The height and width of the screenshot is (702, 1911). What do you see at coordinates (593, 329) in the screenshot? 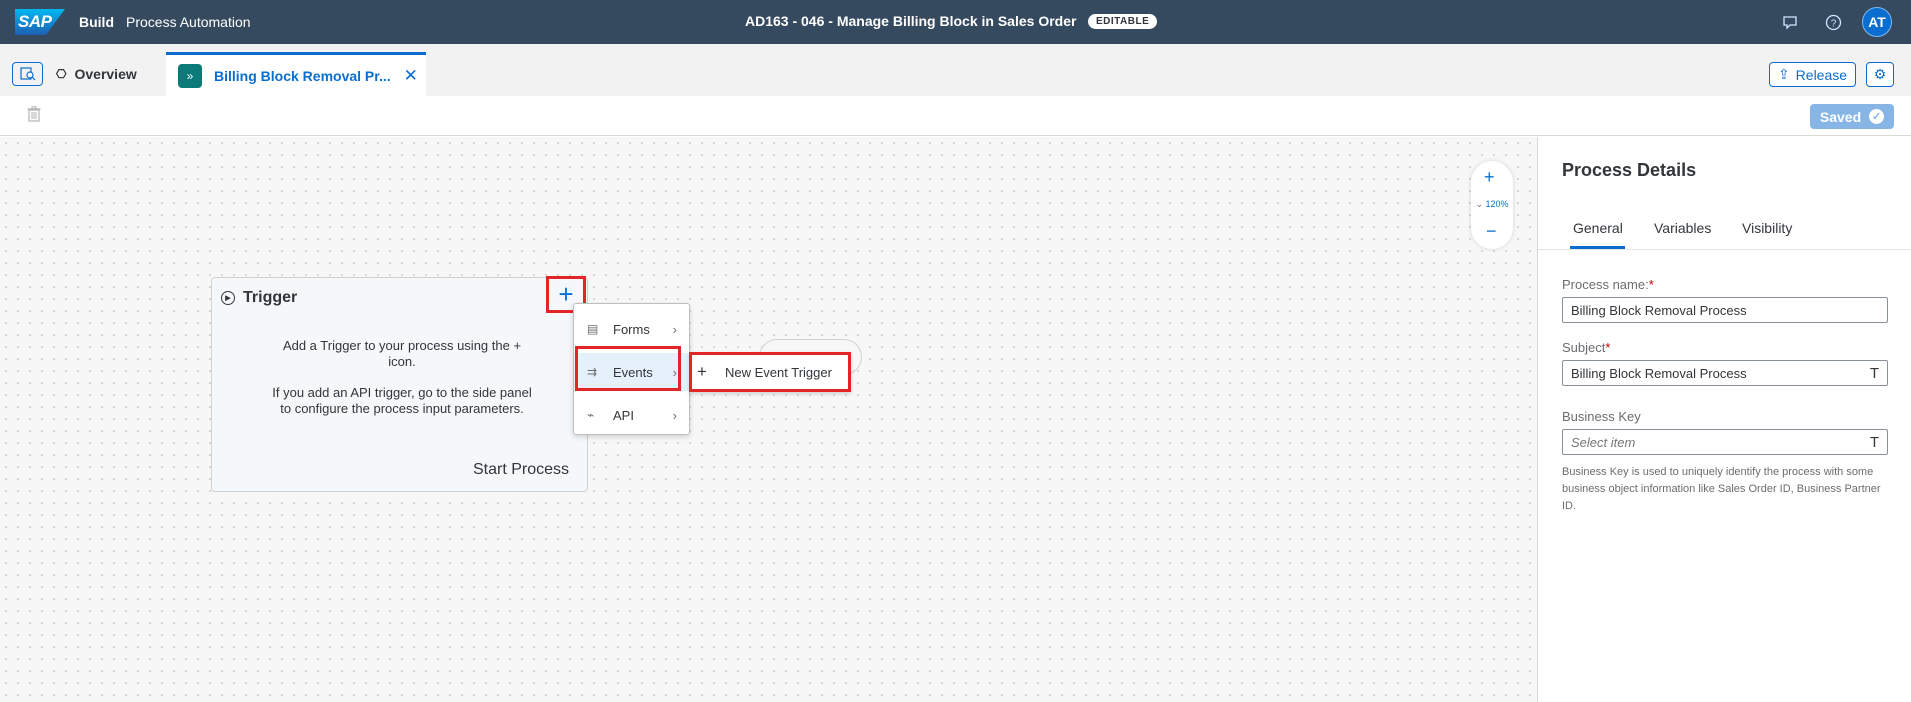
I see `form-icon: ▤` at bounding box center [593, 329].